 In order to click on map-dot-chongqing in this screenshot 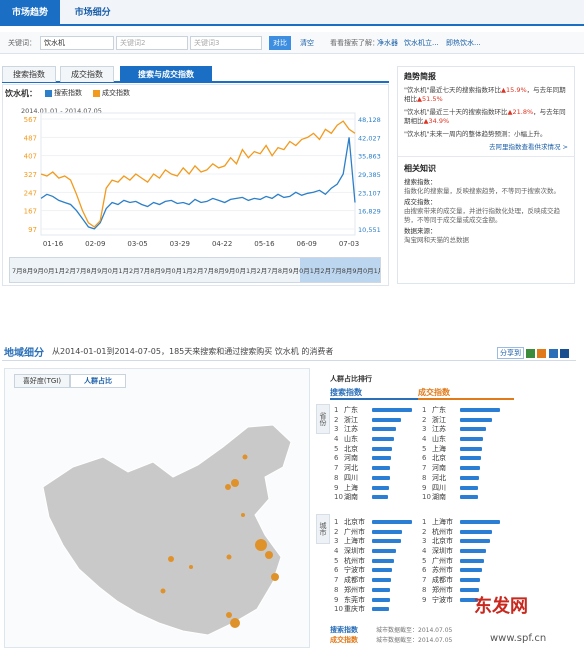, I will do `click(191, 567)`.